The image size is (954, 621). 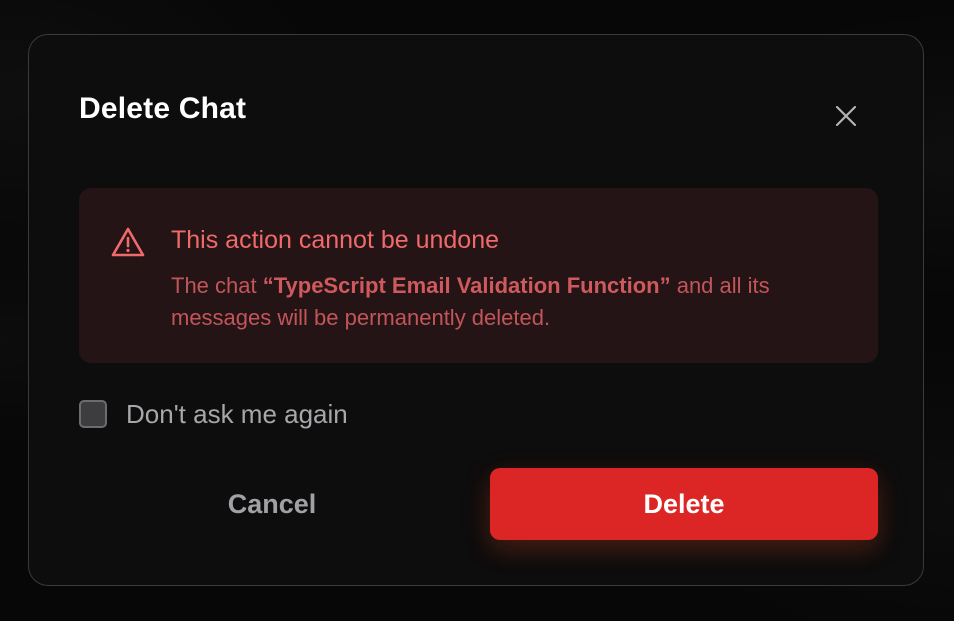 What do you see at coordinates (93, 414) in the screenshot?
I see `dont-ask-again-checkbox` at bounding box center [93, 414].